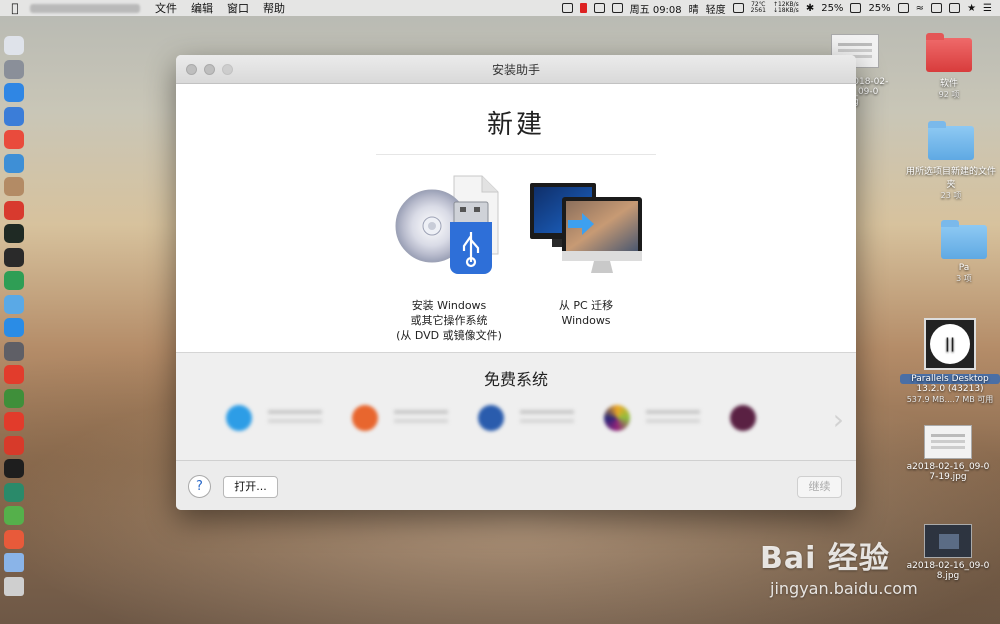 This screenshot has height=624, width=1000. What do you see at coordinates (920, 8) in the screenshot?
I see `wifi-icon: ≈` at bounding box center [920, 8].